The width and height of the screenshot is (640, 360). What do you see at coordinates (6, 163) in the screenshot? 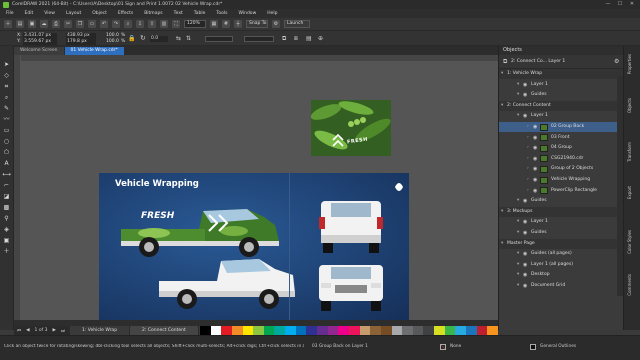
I see `text-tool-icon: A` at bounding box center [6, 163].